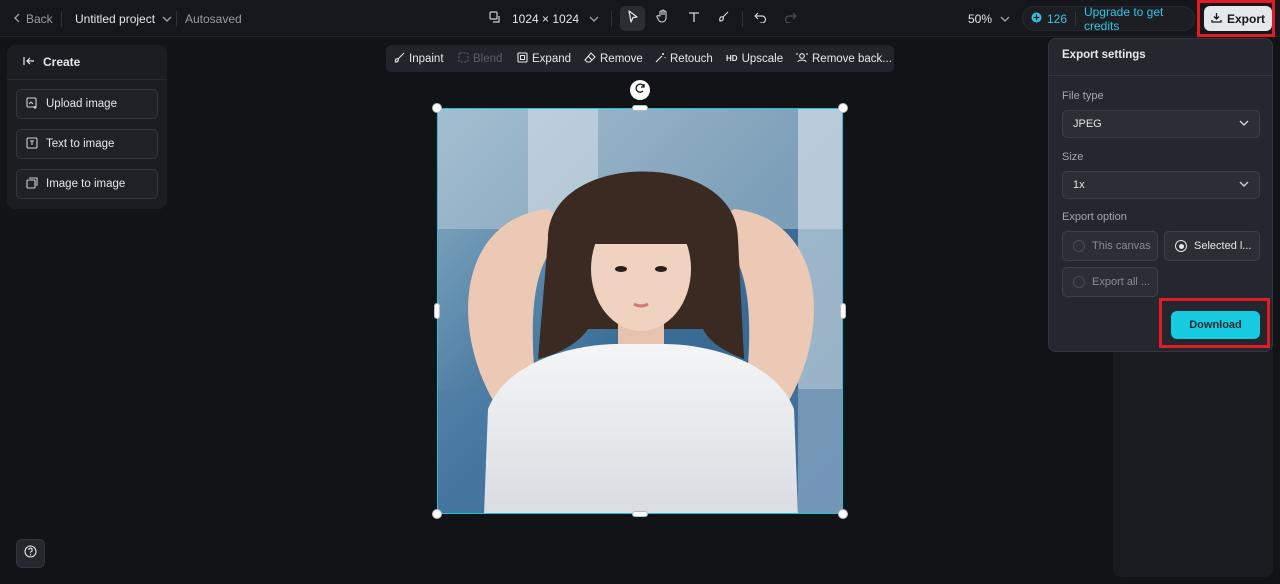 The width and height of the screenshot is (1280, 584). Describe the element at coordinates (1236, 18) in the screenshot. I see `export-highlight-box` at that location.